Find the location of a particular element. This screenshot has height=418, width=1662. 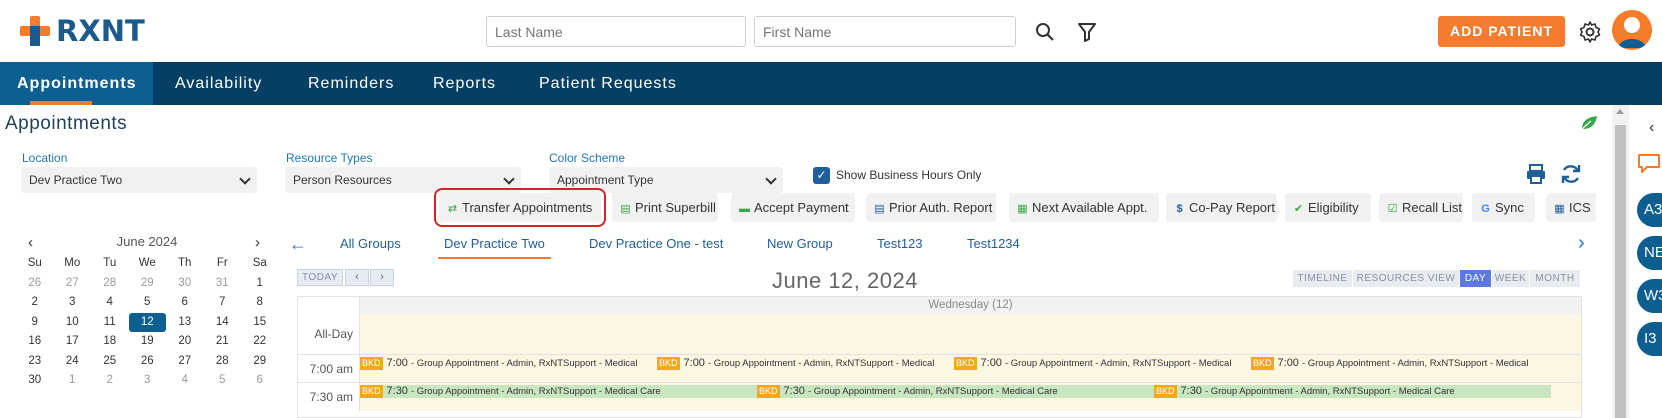

scroll-up-icon is located at coordinates (1620, 111).